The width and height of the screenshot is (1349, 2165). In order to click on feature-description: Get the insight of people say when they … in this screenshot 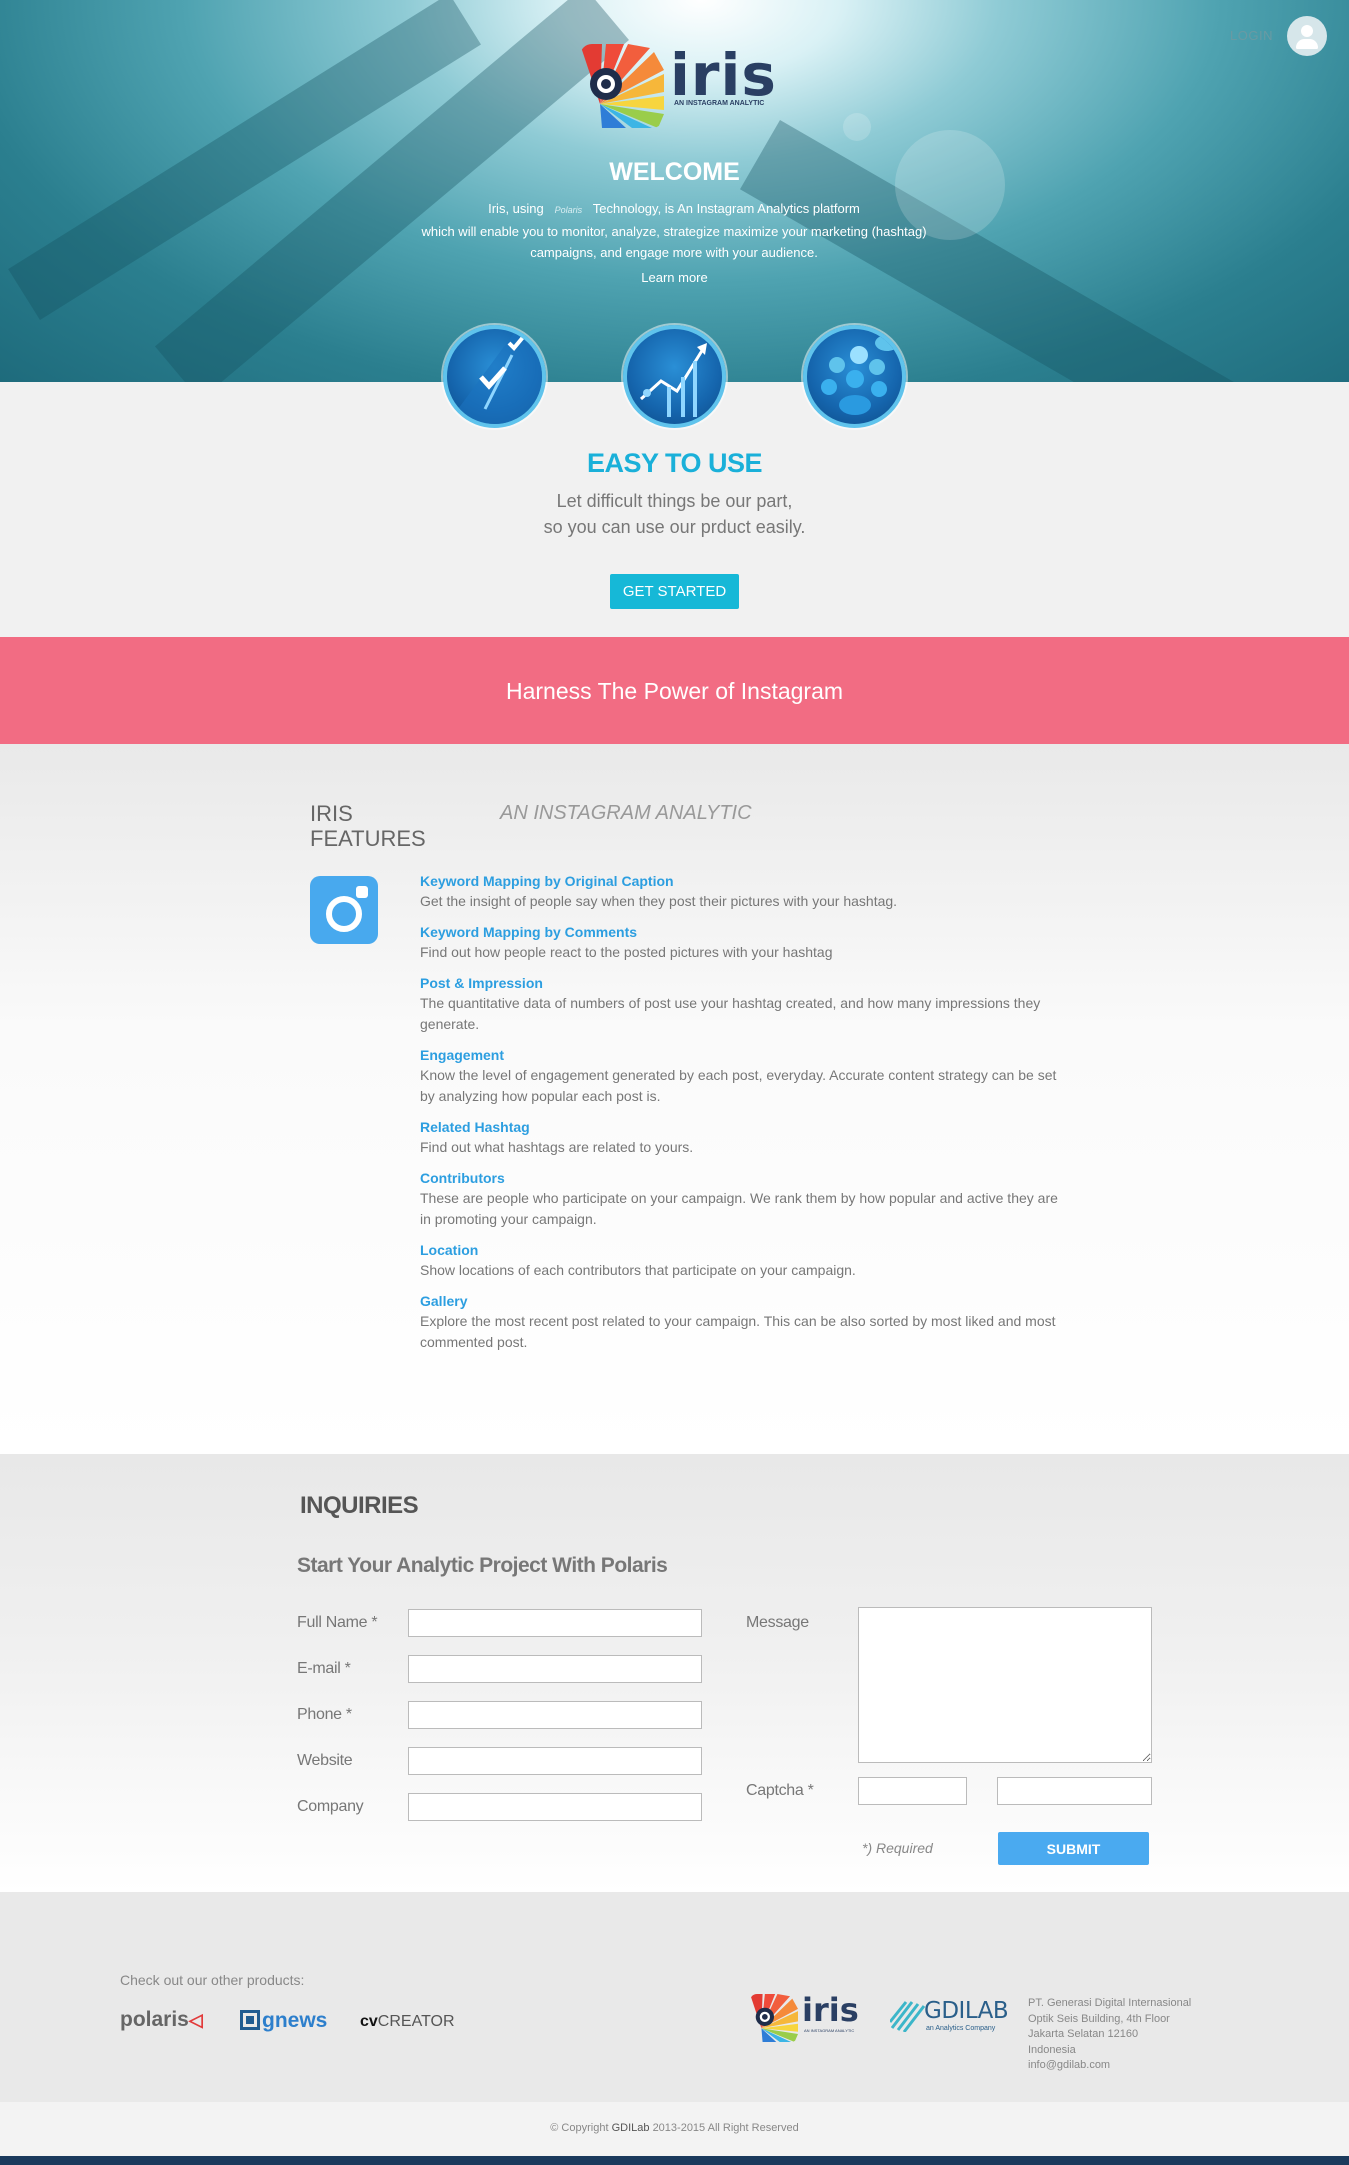, I will do `click(659, 901)`.